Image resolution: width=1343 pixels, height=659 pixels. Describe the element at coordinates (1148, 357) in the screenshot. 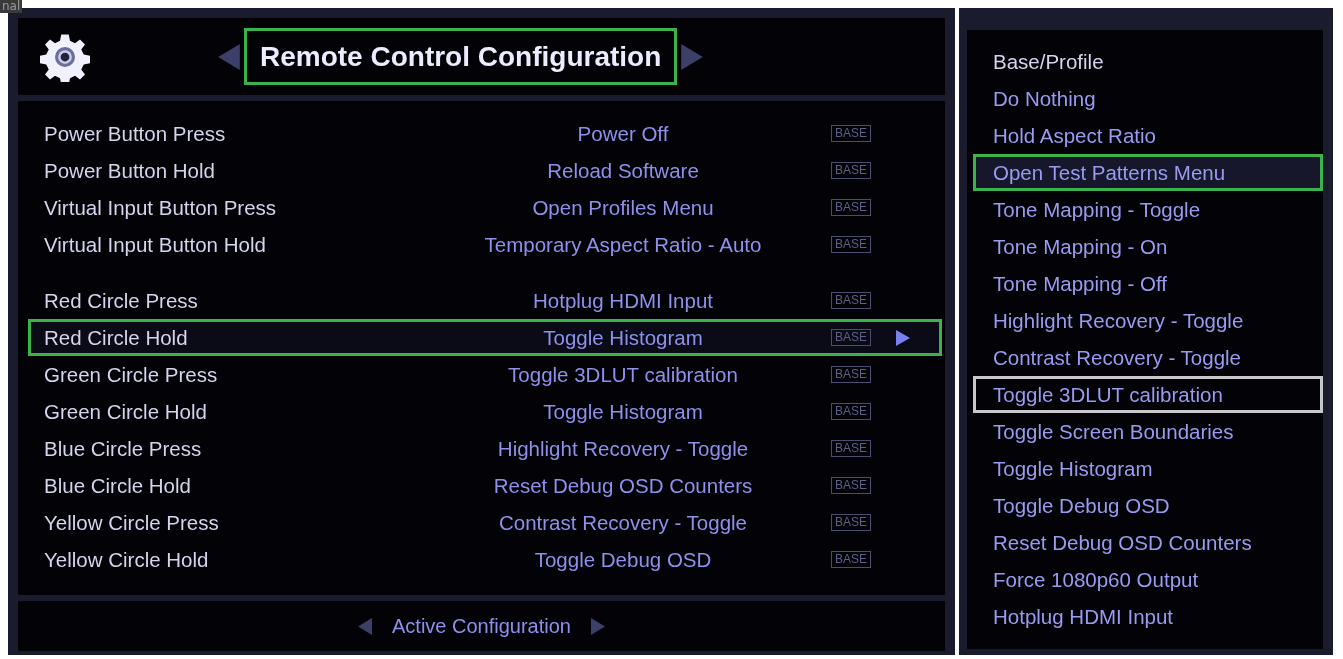

I see `option-item: Contrast Recovery - Toggle` at that location.